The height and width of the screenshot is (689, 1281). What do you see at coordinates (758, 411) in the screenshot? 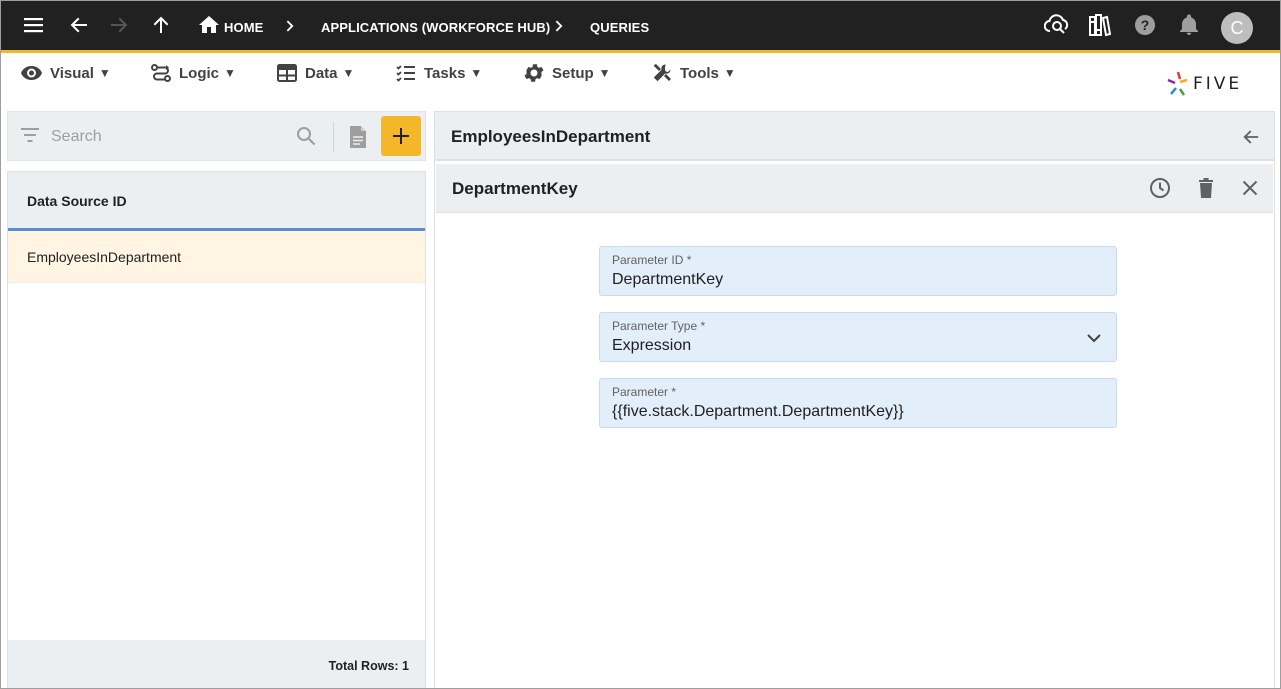
I see `parameter-value: {{five.stack.Department.DepartmentKey}}` at bounding box center [758, 411].